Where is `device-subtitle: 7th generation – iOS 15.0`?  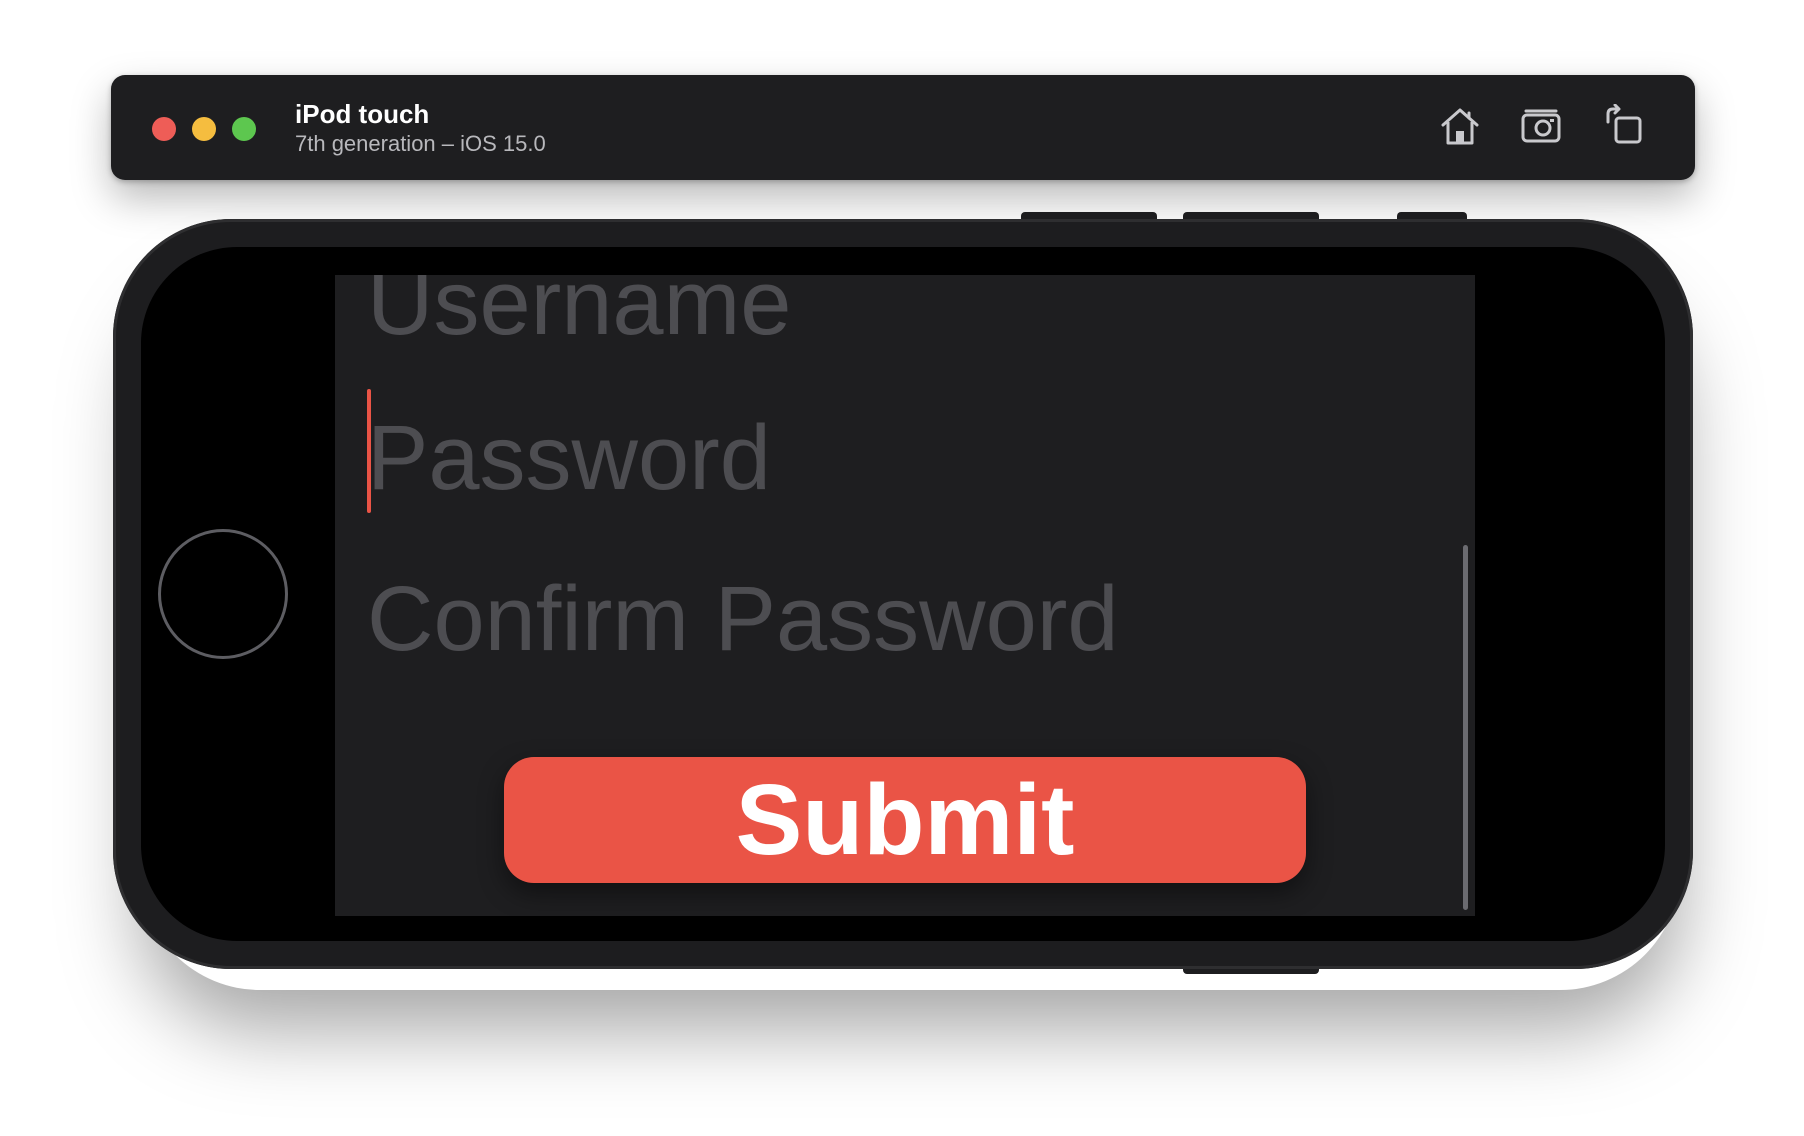 device-subtitle: 7th generation – iOS 15.0 is located at coordinates (420, 143).